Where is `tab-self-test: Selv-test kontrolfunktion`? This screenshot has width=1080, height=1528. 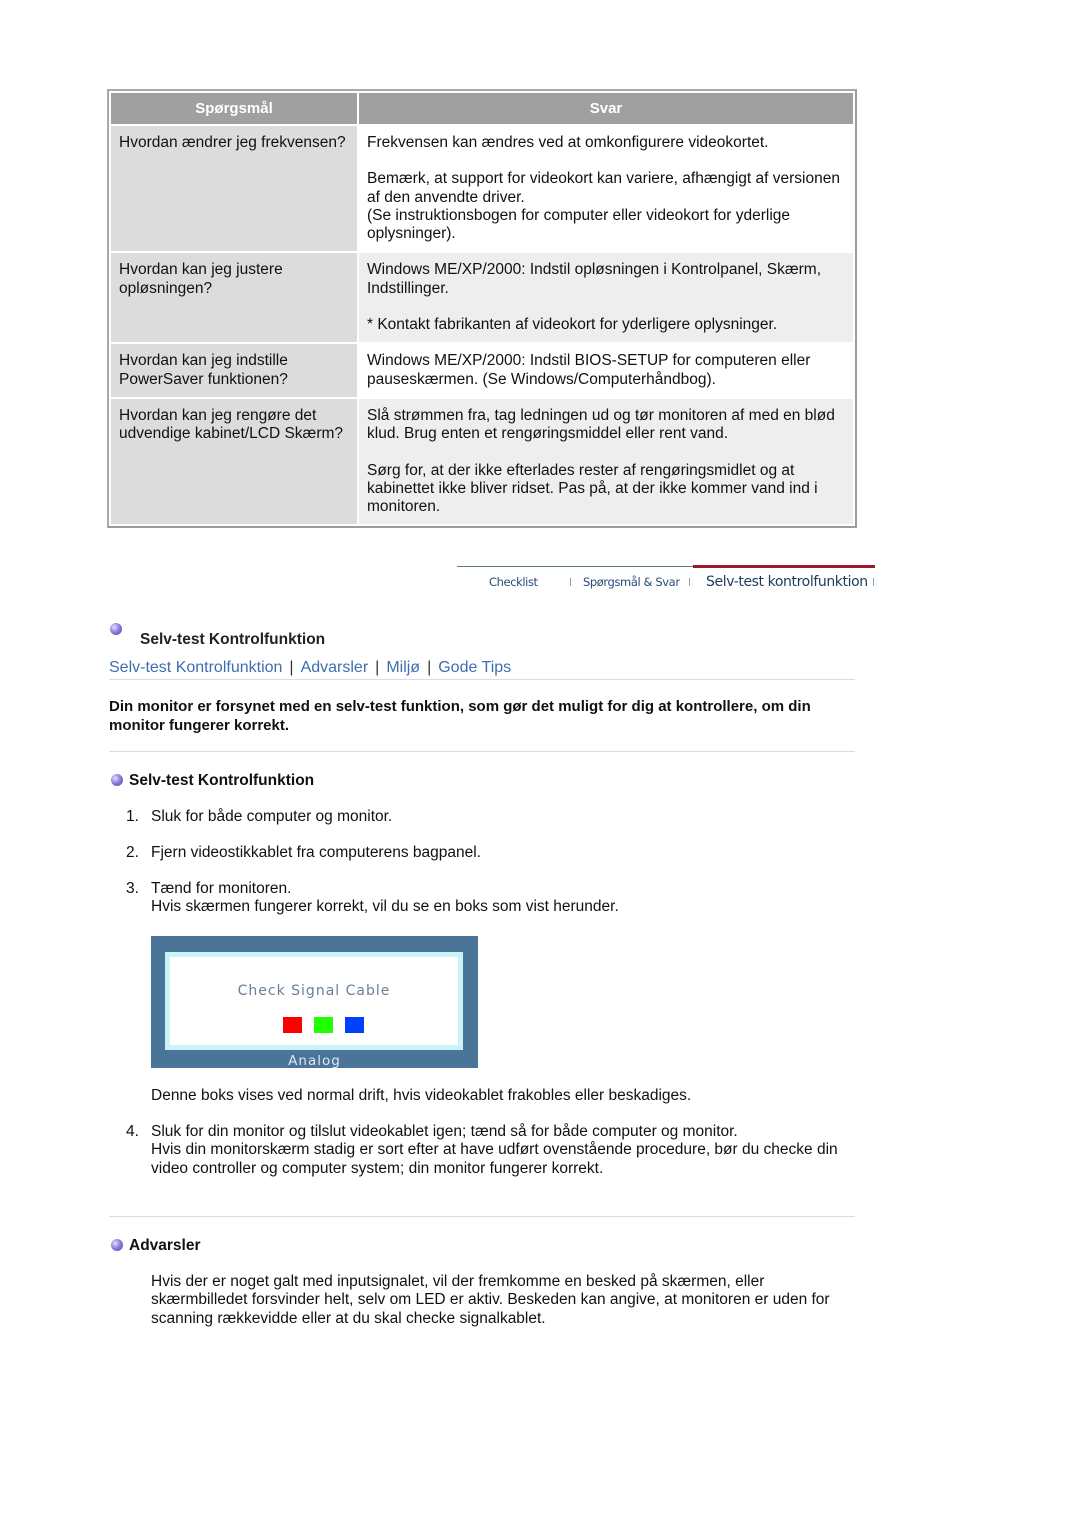
tab-self-test: Selv-test kontrolfunktion is located at coordinates (787, 582).